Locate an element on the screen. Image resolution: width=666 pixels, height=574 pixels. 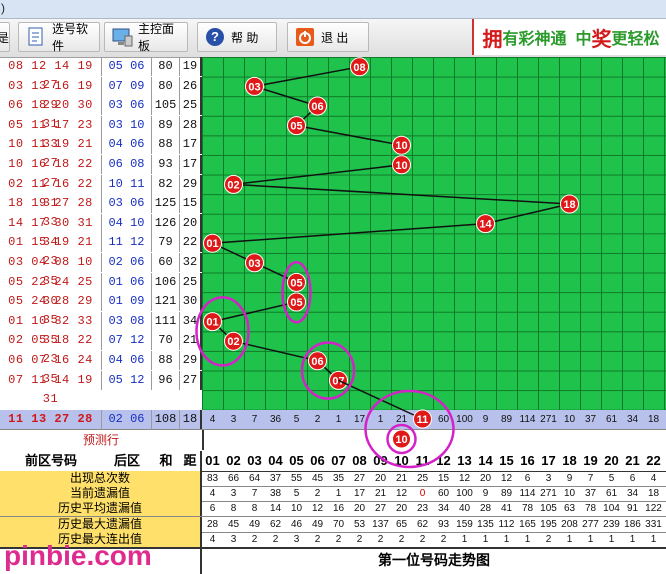
chart-title: 第一位号码走势图 is located at coordinates (434, 560).